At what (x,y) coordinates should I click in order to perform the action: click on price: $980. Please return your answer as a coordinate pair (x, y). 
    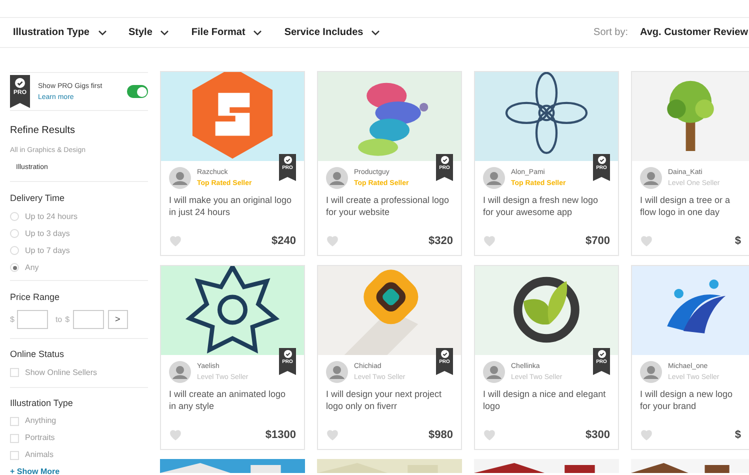
    Looking at the image, I should click on (440, 435).